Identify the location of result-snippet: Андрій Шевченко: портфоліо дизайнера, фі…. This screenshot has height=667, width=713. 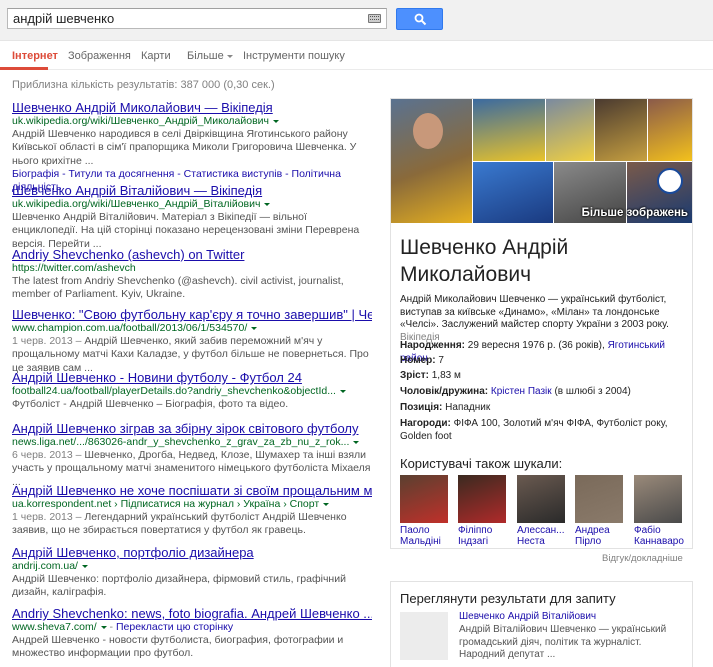
(179, 586).